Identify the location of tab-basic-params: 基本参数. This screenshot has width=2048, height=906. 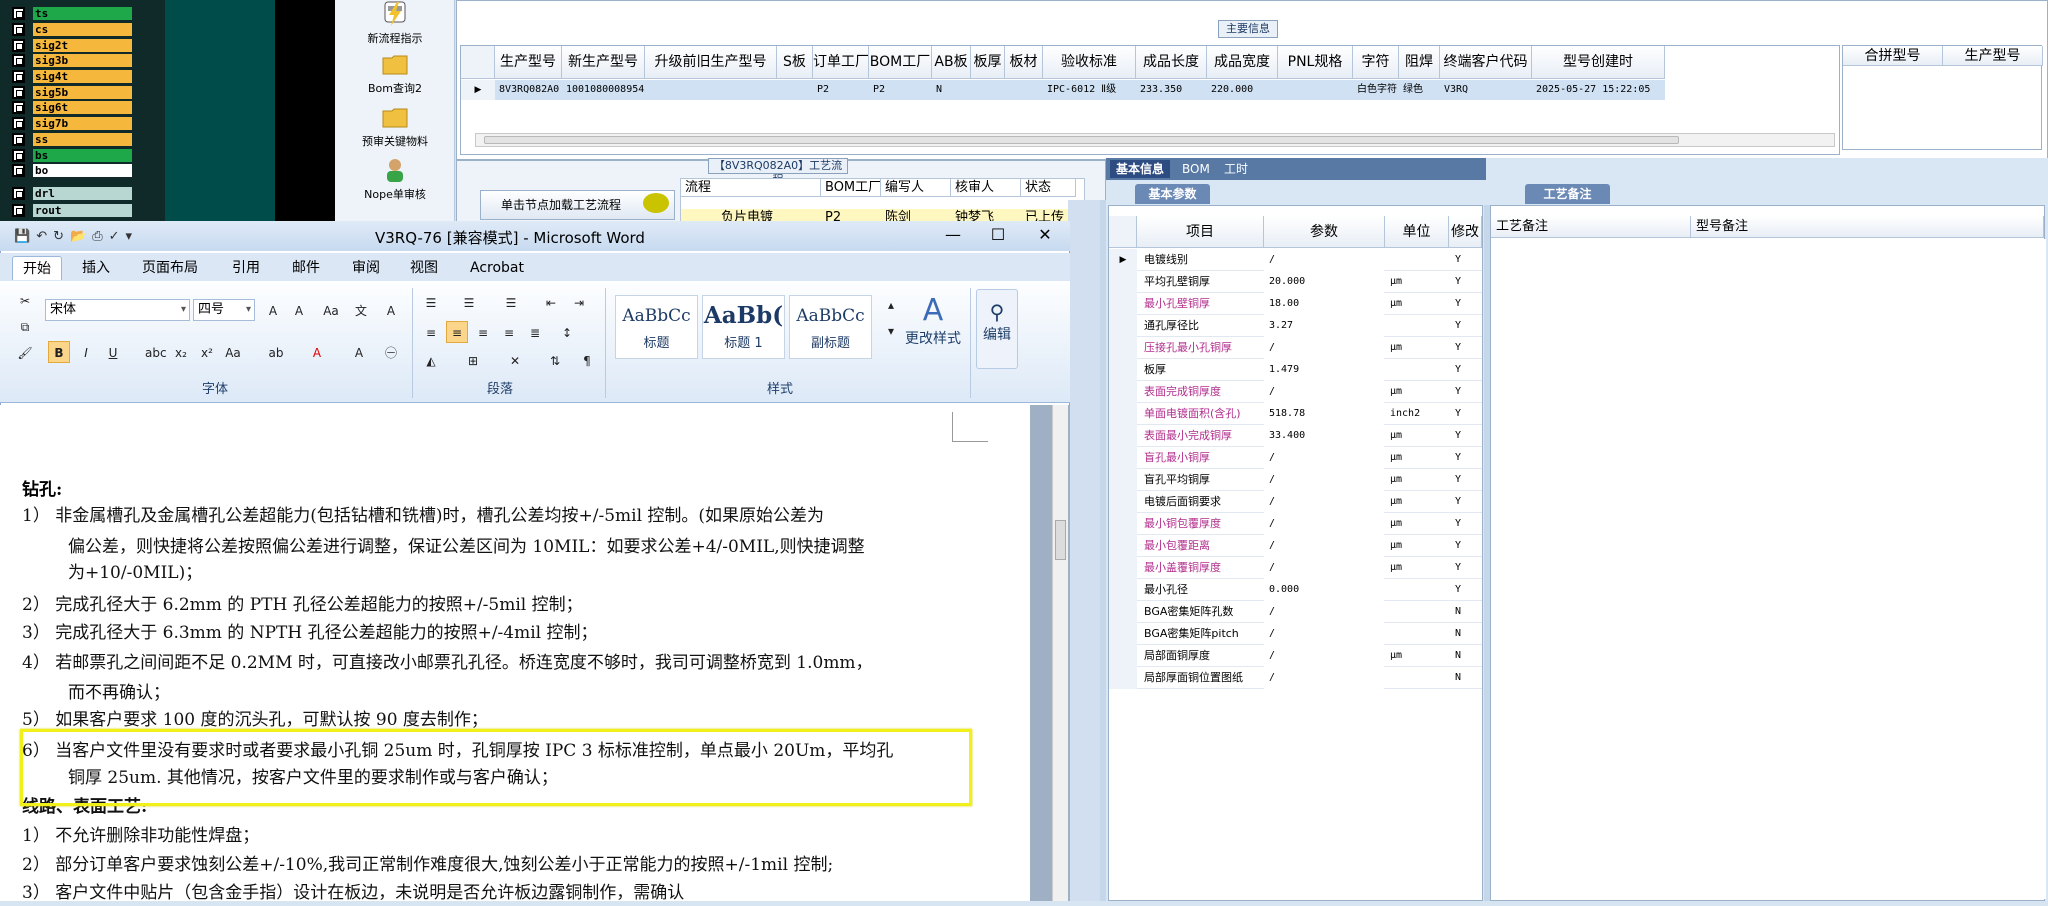
(1172, 194).